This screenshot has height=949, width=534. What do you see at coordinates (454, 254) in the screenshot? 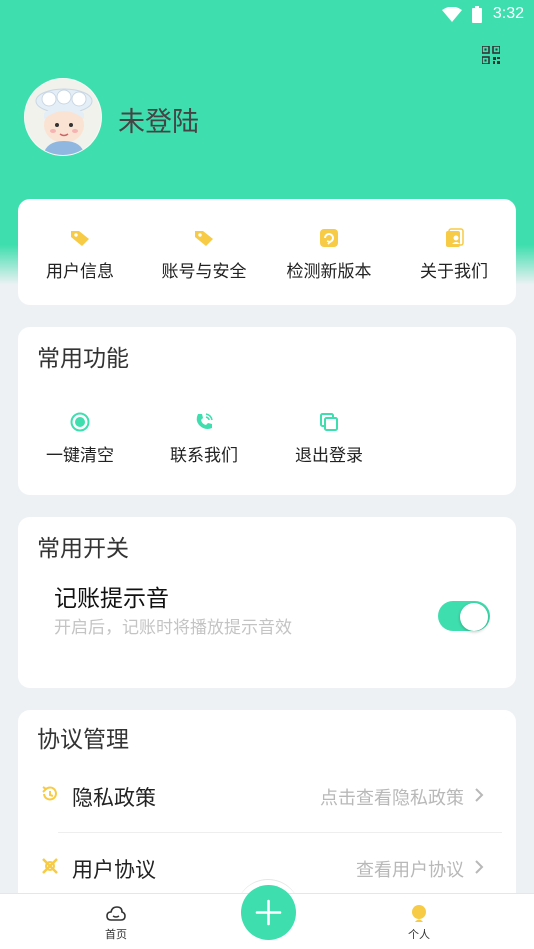
I see `menu-item-about-us: 关于我们` at bounding box center [454, 254].